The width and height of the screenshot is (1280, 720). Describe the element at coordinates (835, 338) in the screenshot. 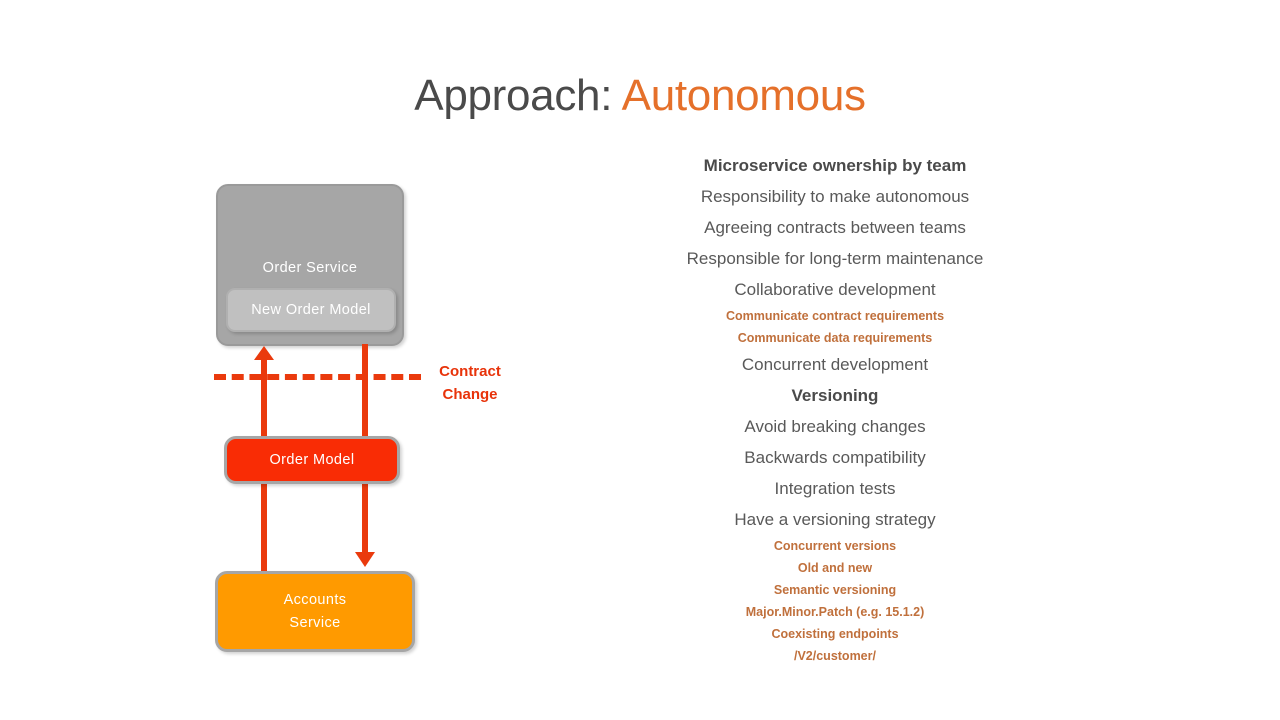

I see `bullet-item-level-3: Communicate data requirements` at that location.